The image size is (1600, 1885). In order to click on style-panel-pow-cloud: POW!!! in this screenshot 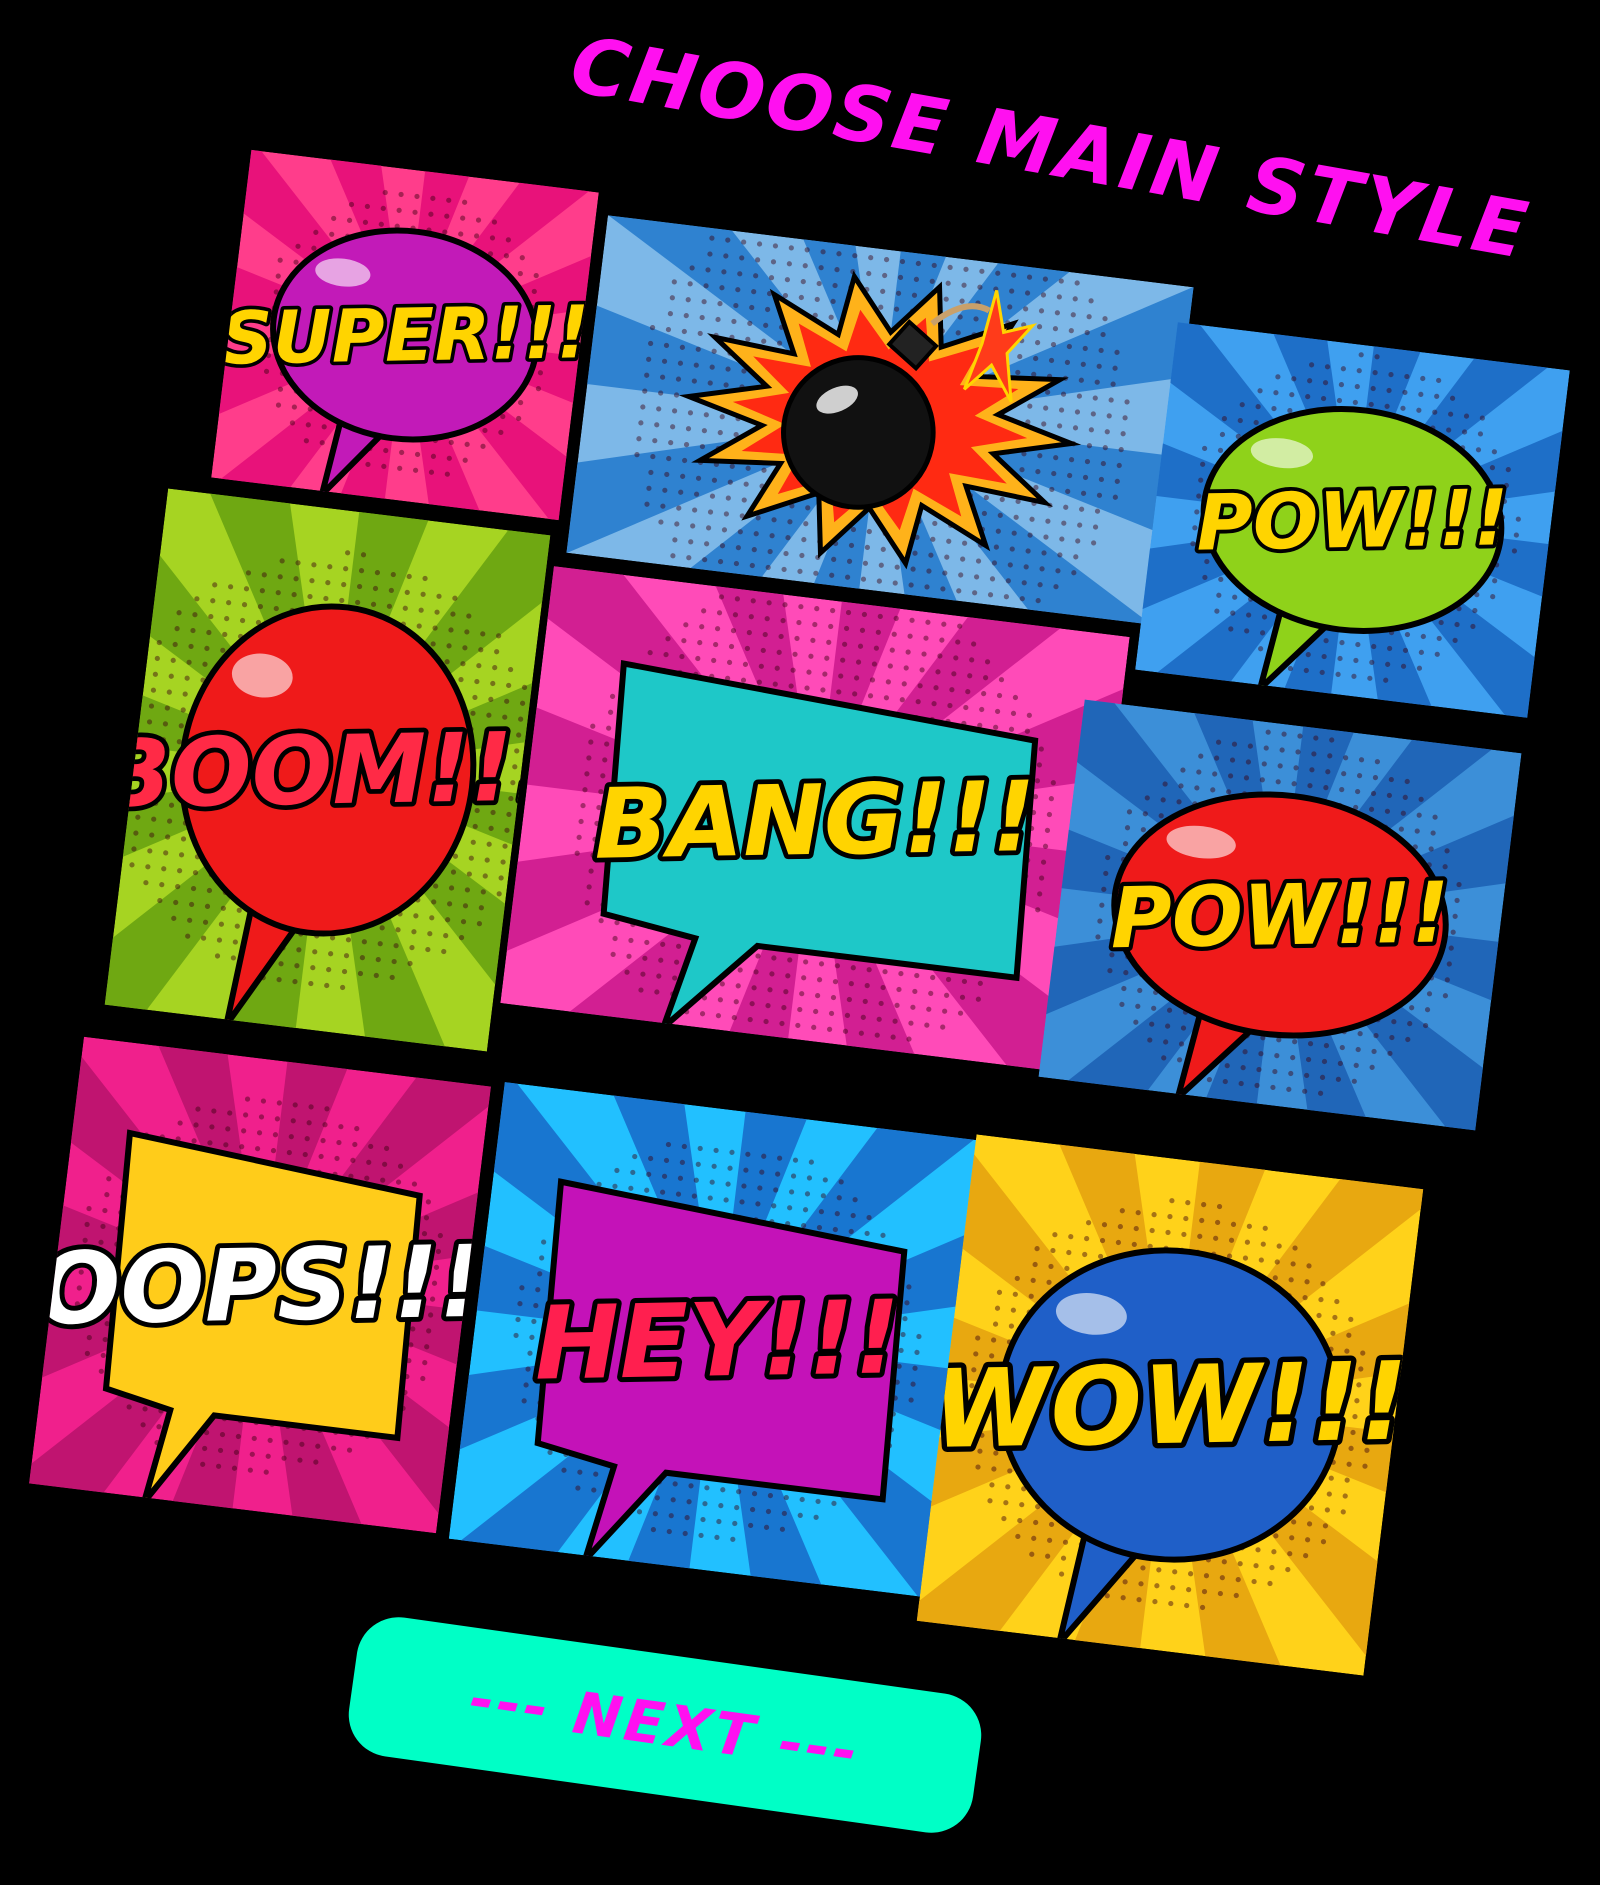, I will do `click(1280, 915)`.